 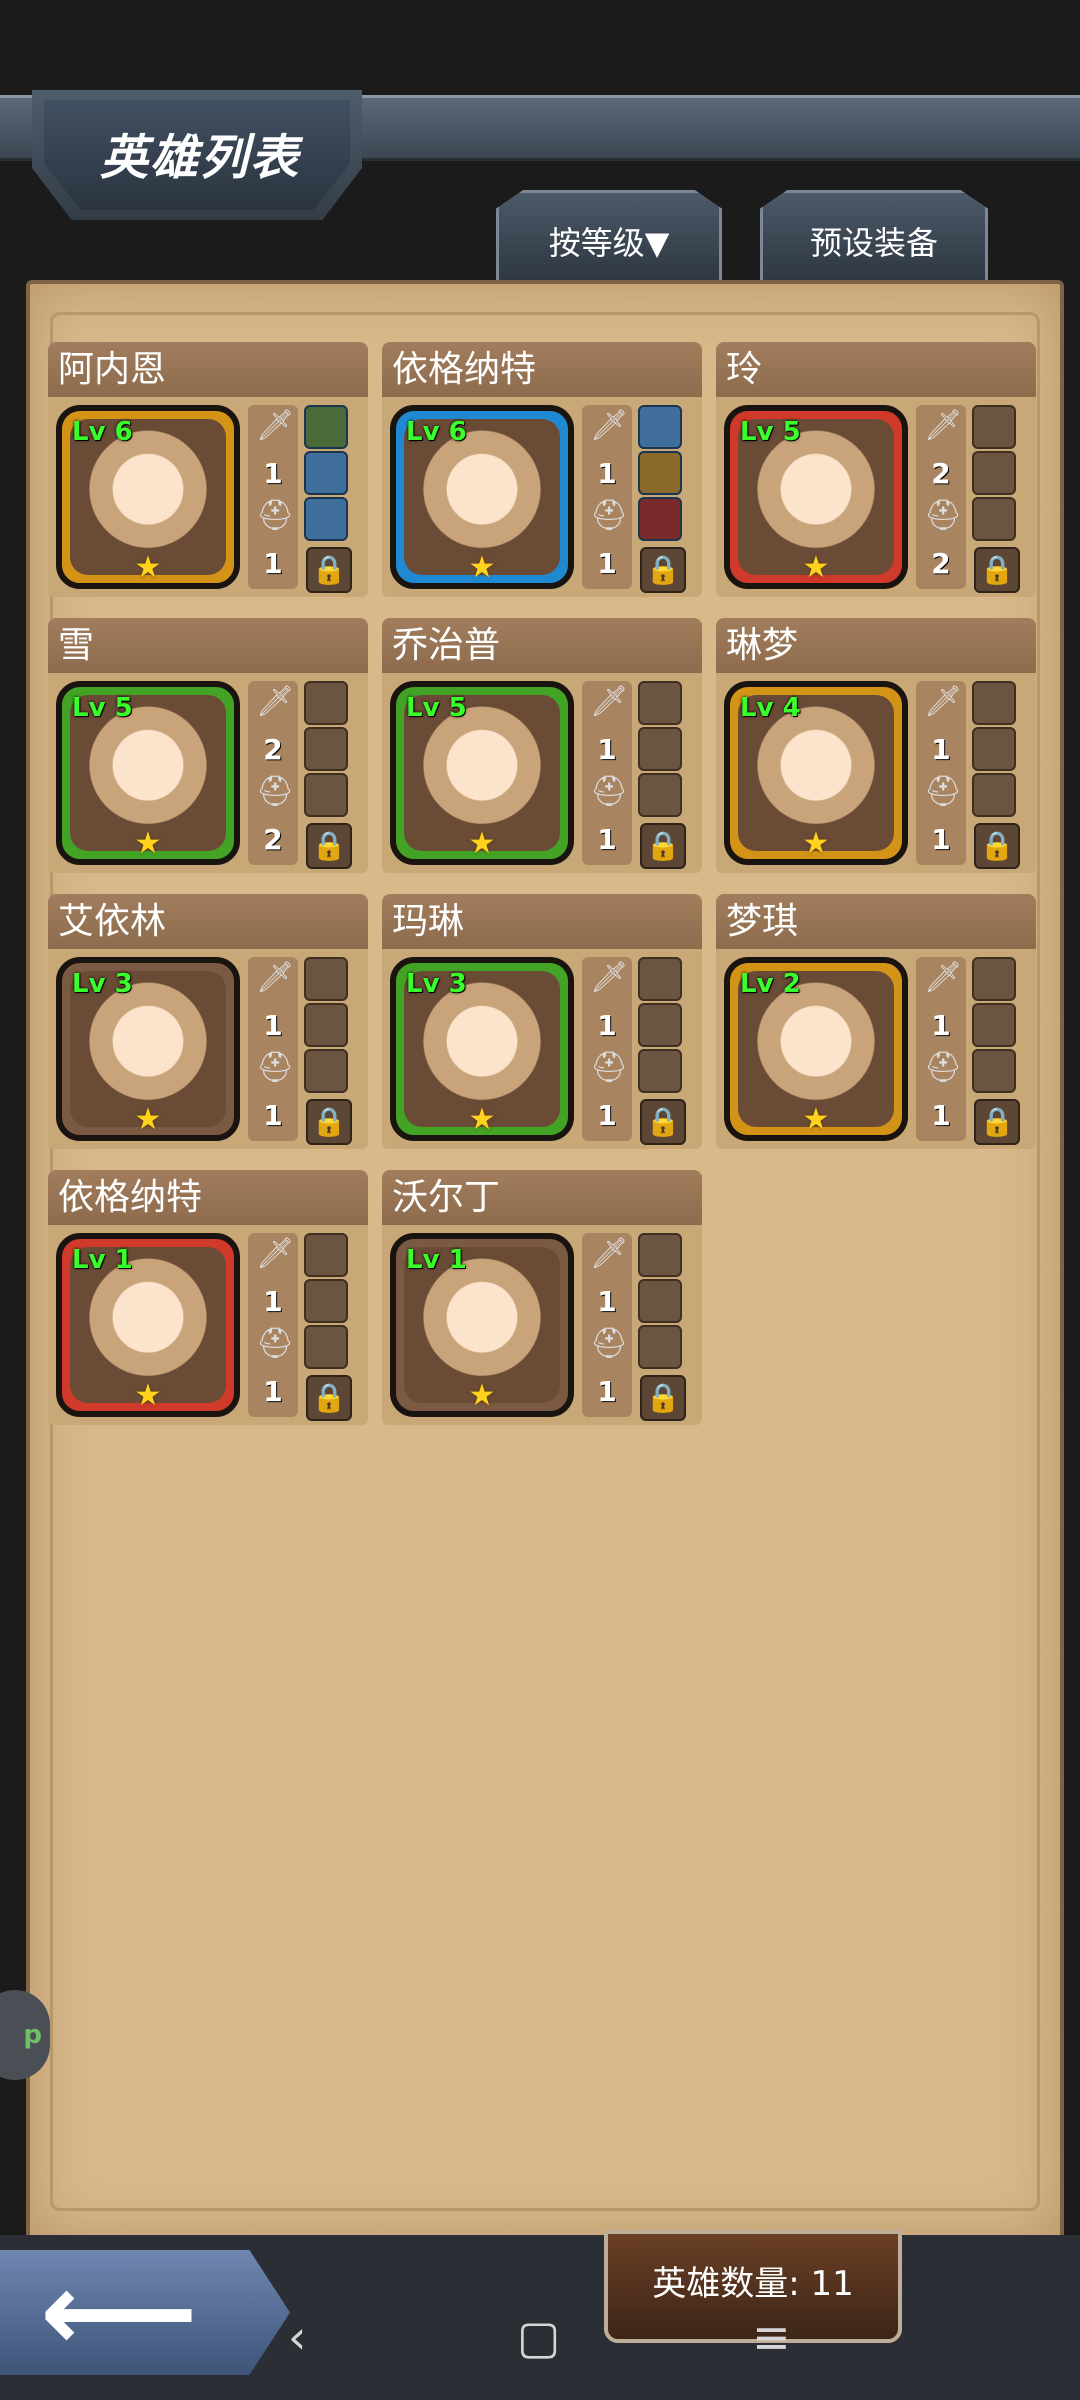 I want to click on hero-card: 沃尔丁 Lv 1 ★ 🗡 1 ⛑ 1 🔒, so click(x=542, y=1297).